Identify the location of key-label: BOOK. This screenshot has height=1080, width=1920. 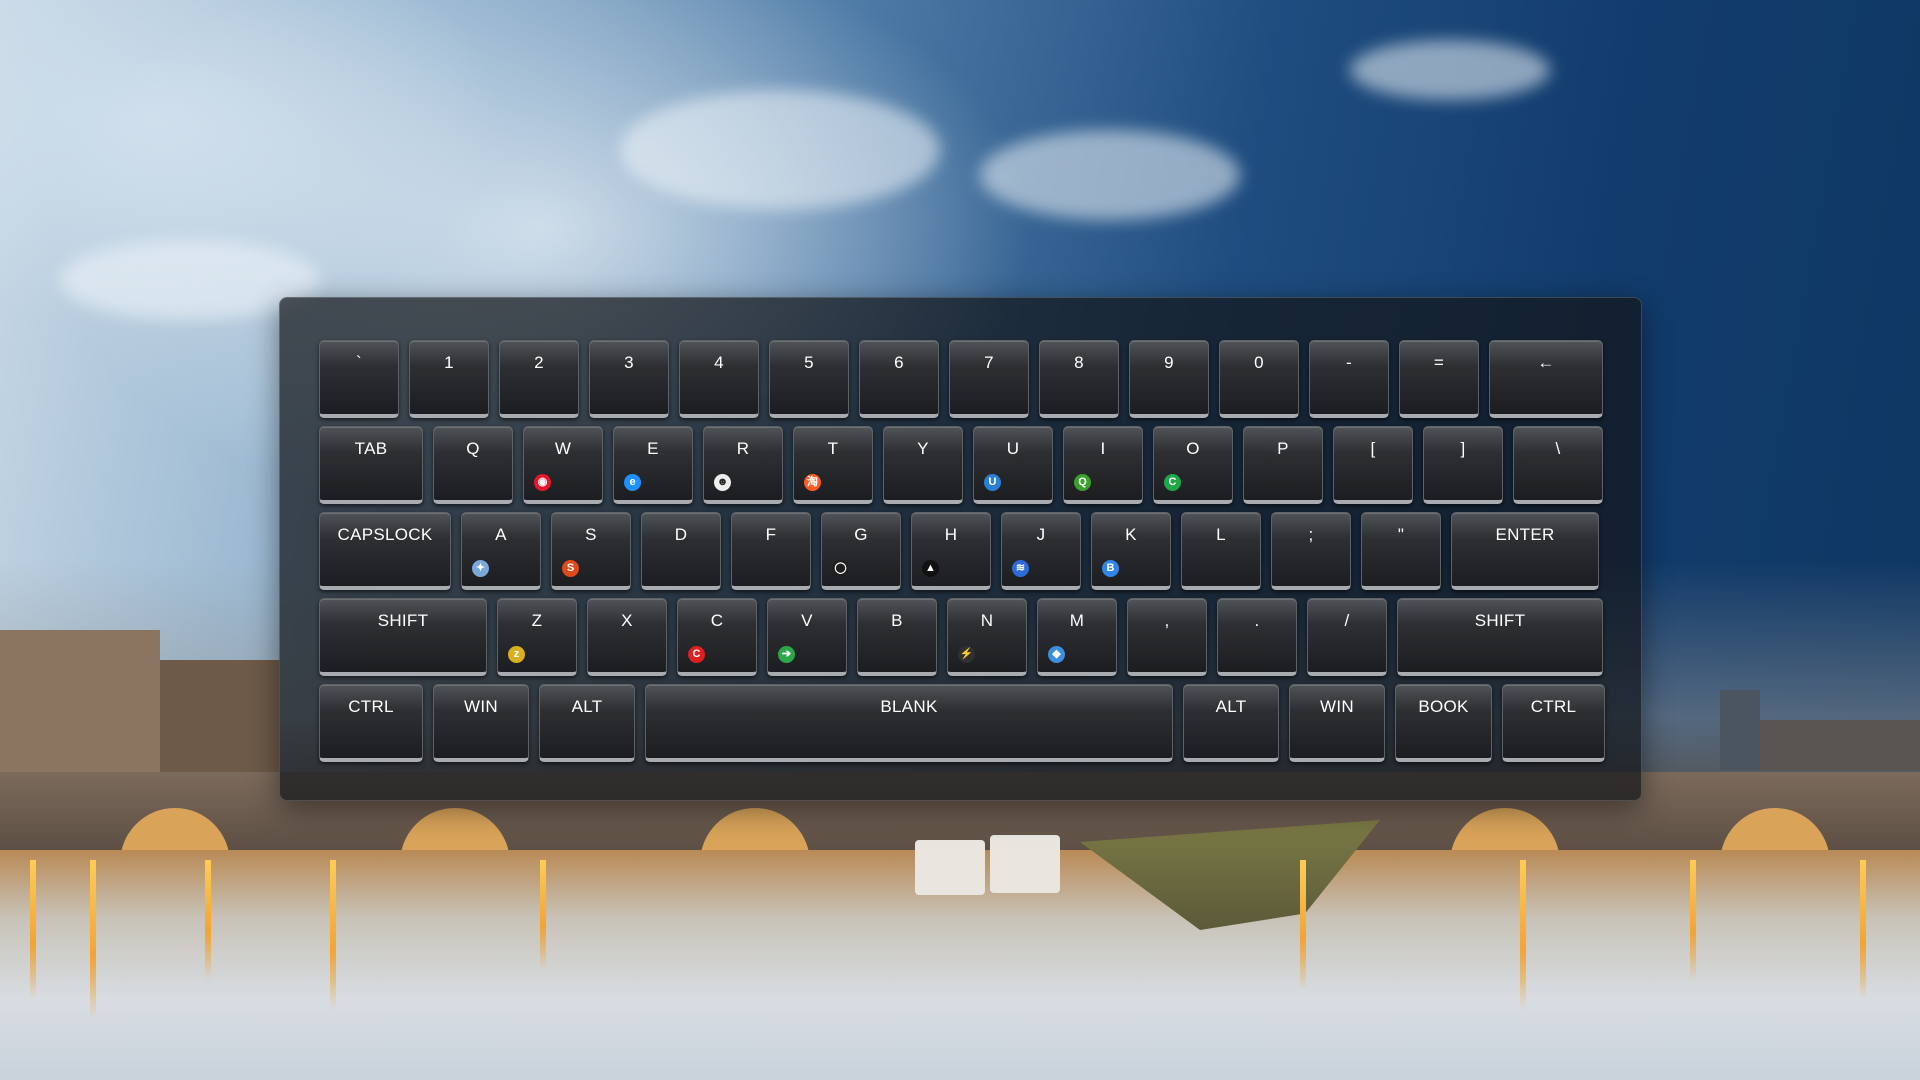
(1443, 706).